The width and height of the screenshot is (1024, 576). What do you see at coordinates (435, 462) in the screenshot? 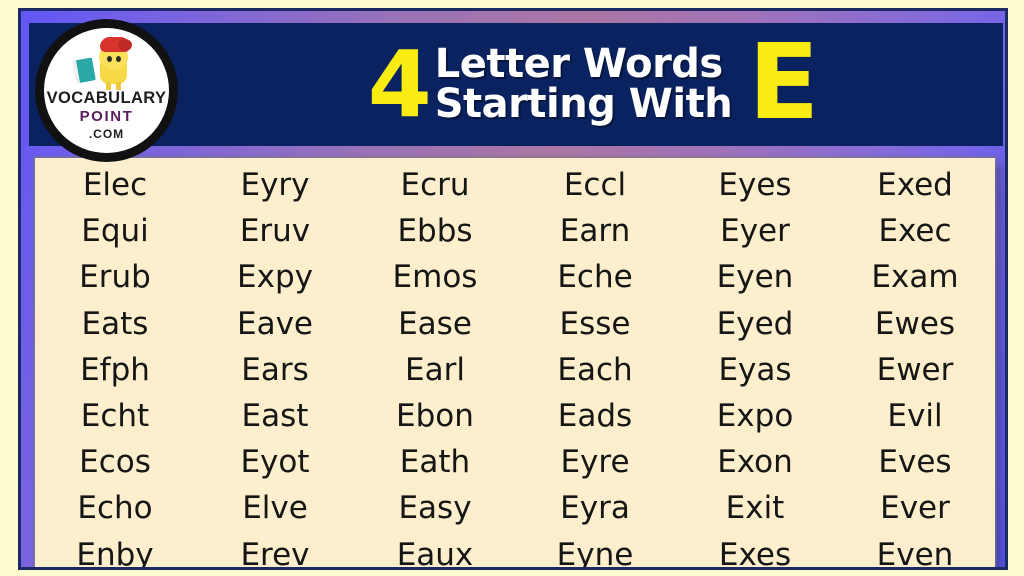
I see `word-cell: Eath` at bounding box center [435, 462].